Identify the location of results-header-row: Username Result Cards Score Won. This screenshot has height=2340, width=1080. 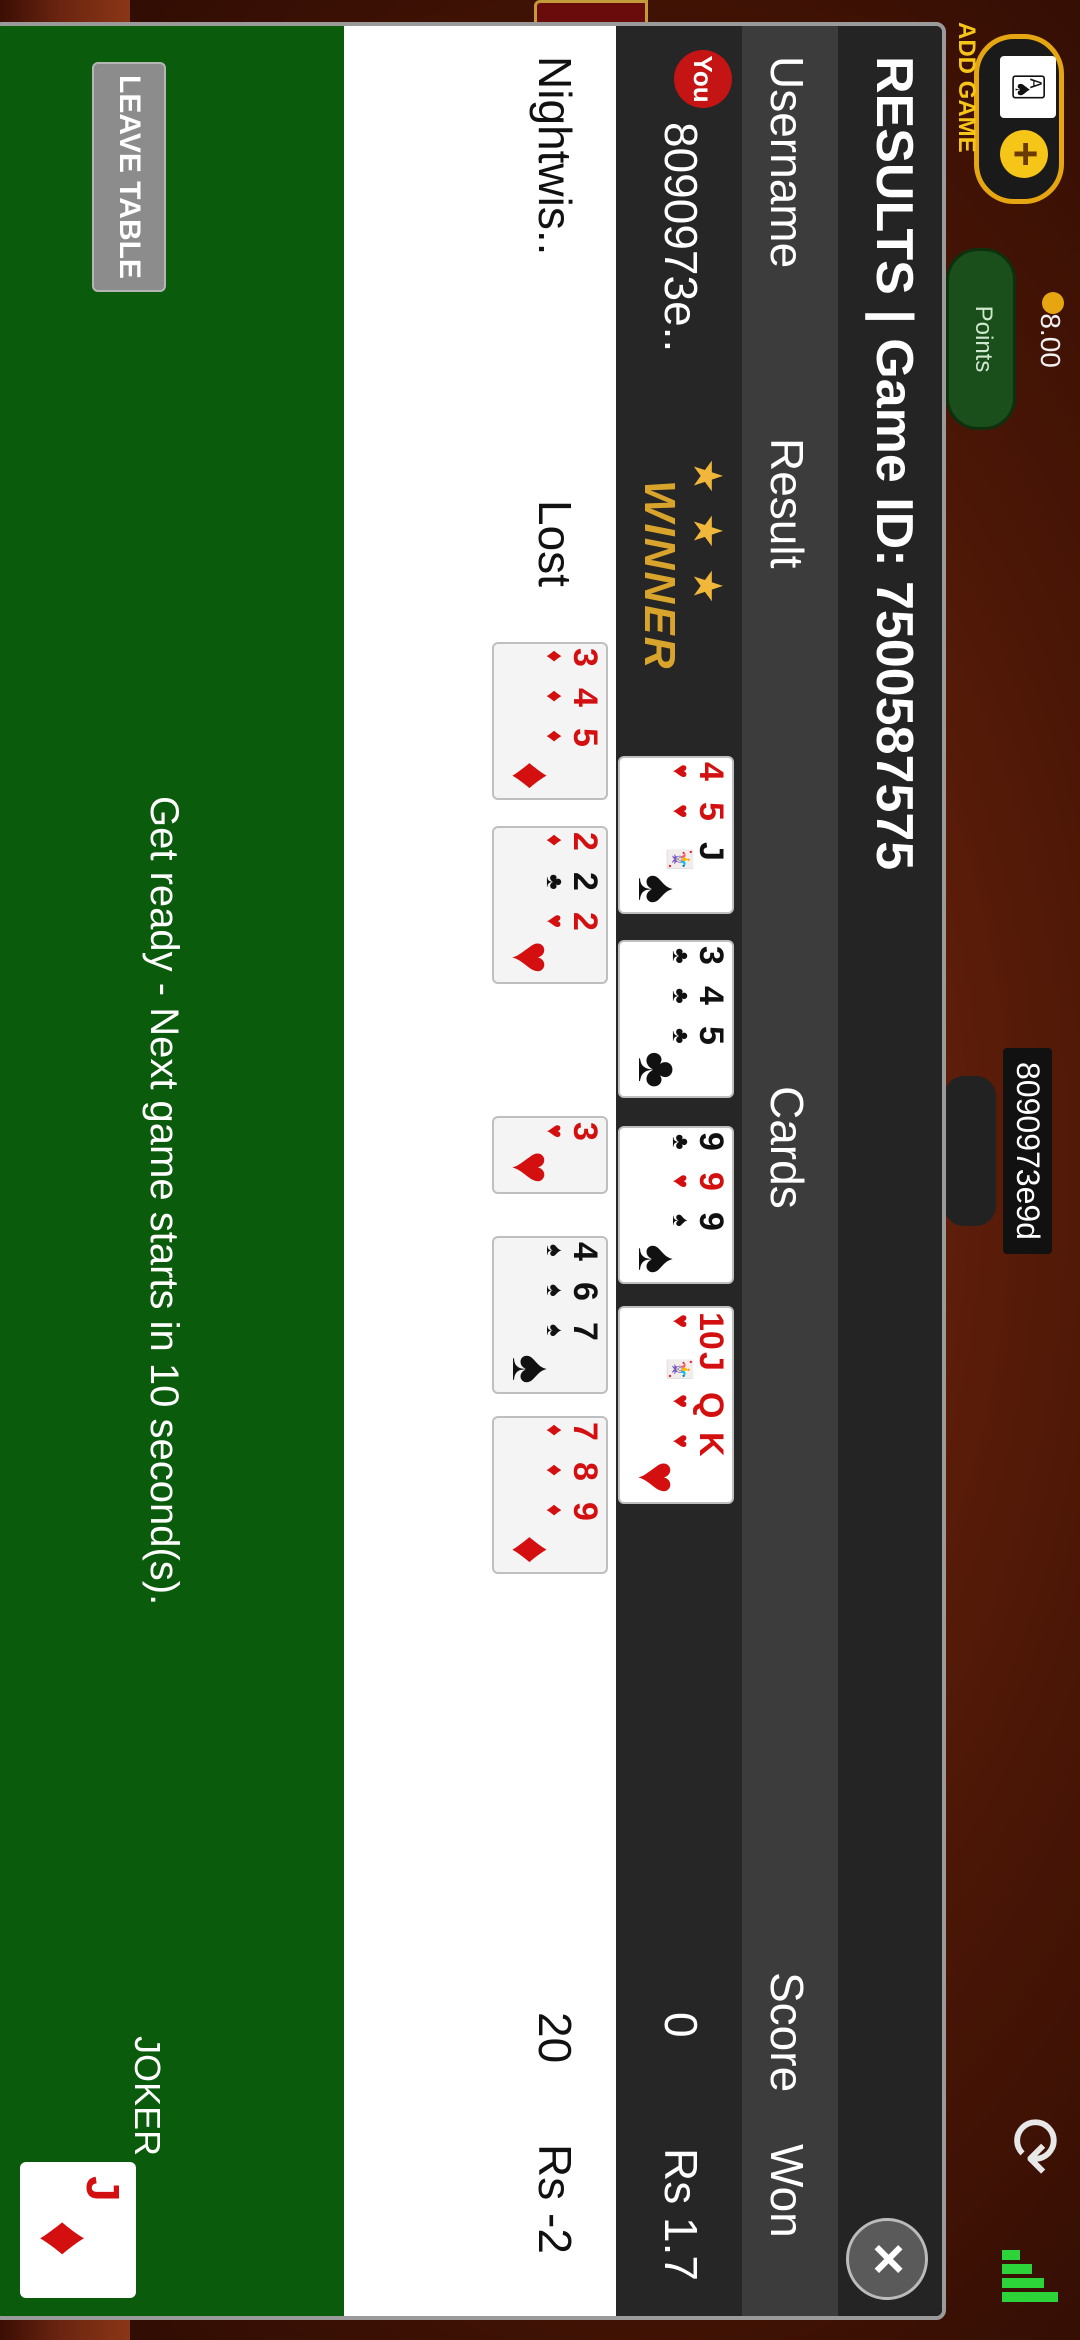
(790, 1171).